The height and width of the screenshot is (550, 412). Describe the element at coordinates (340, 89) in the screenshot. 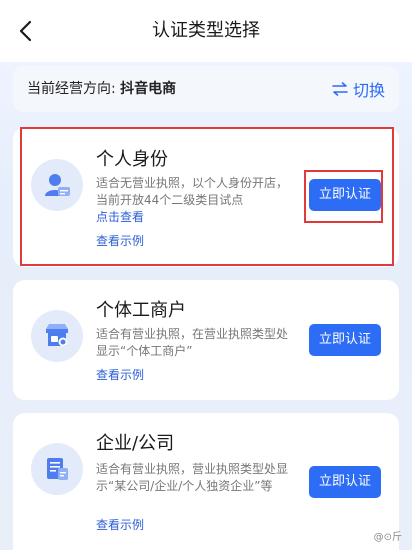

I see `swap-icon` at that location.